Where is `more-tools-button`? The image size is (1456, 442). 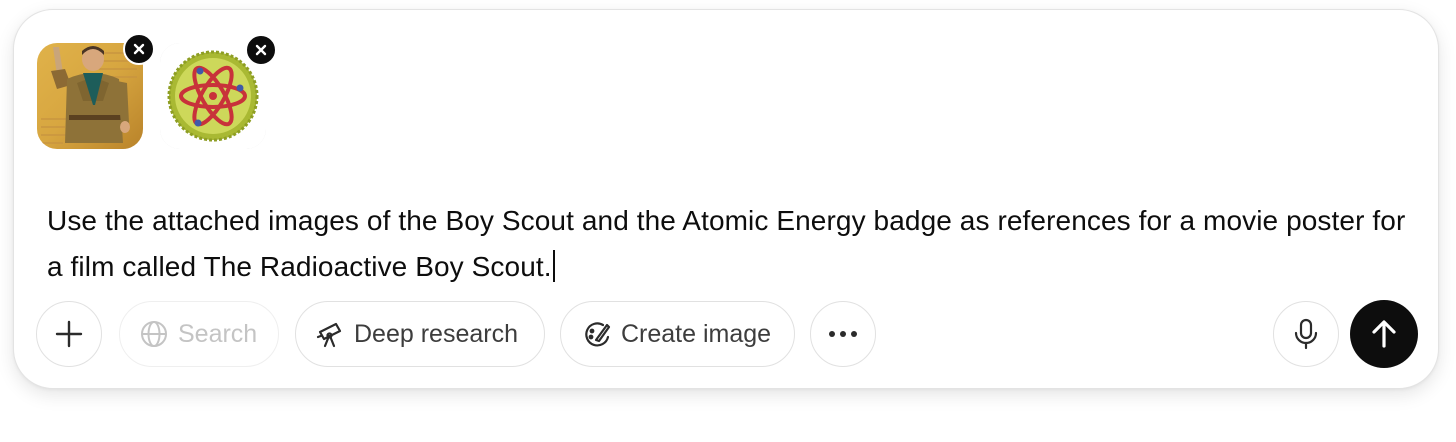
more-tools-button is located at coordinates (843, 334).